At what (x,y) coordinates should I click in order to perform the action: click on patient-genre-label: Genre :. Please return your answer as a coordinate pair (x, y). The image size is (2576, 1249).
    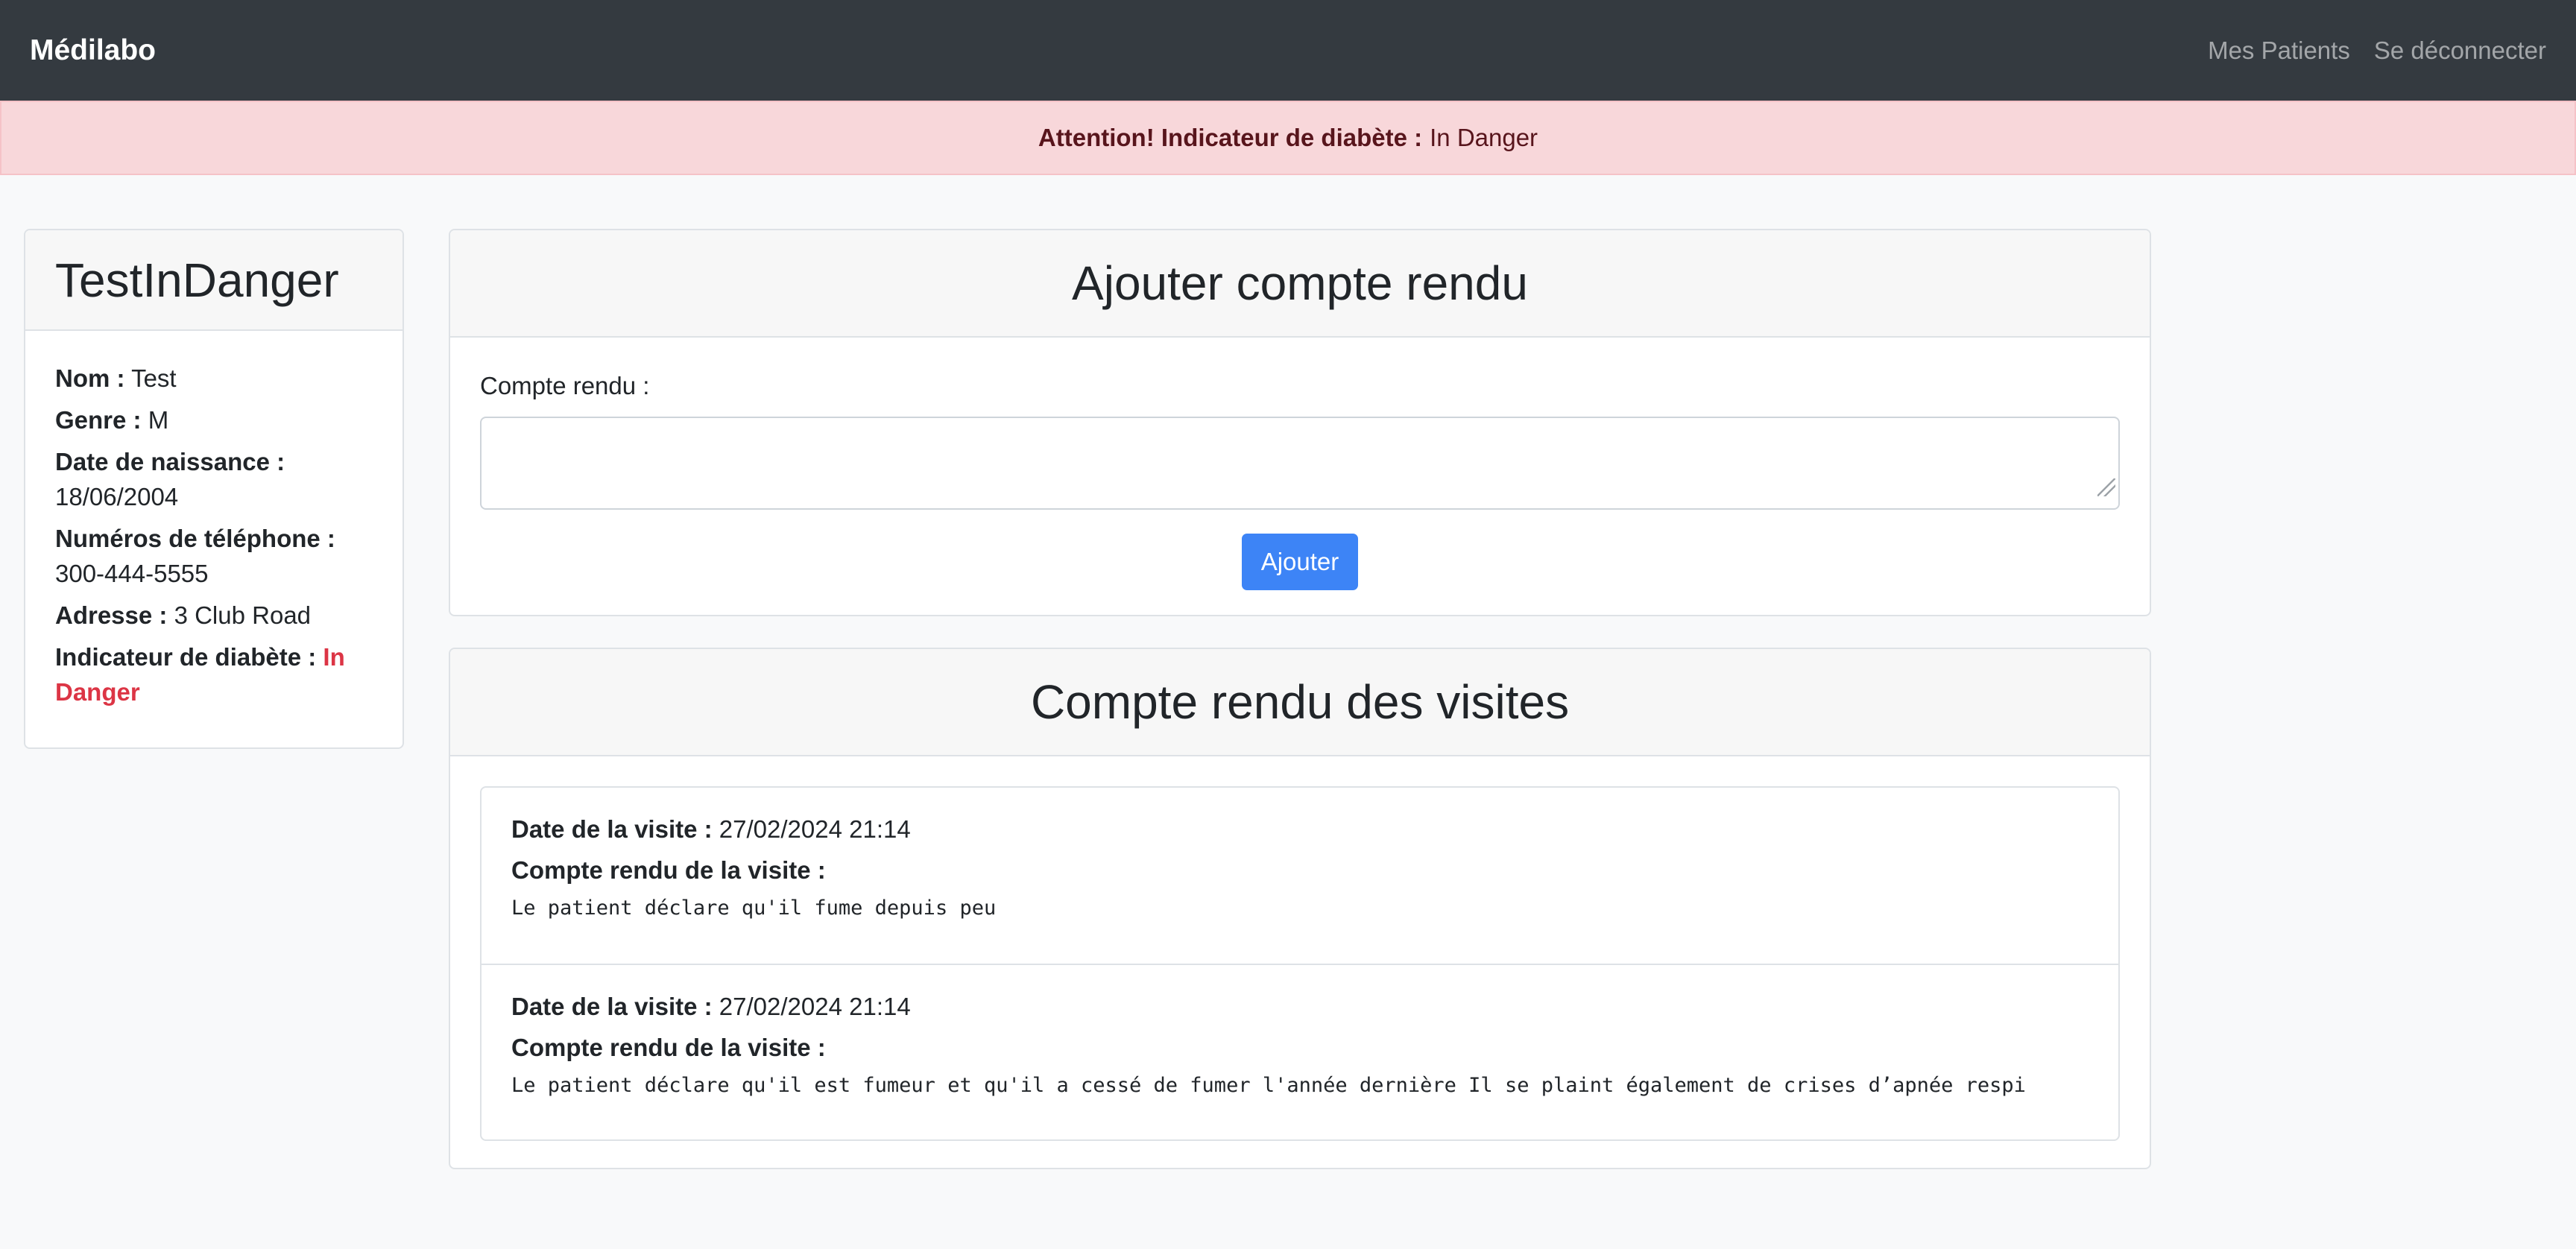
    Looking at the image, I should click on (98, 420).